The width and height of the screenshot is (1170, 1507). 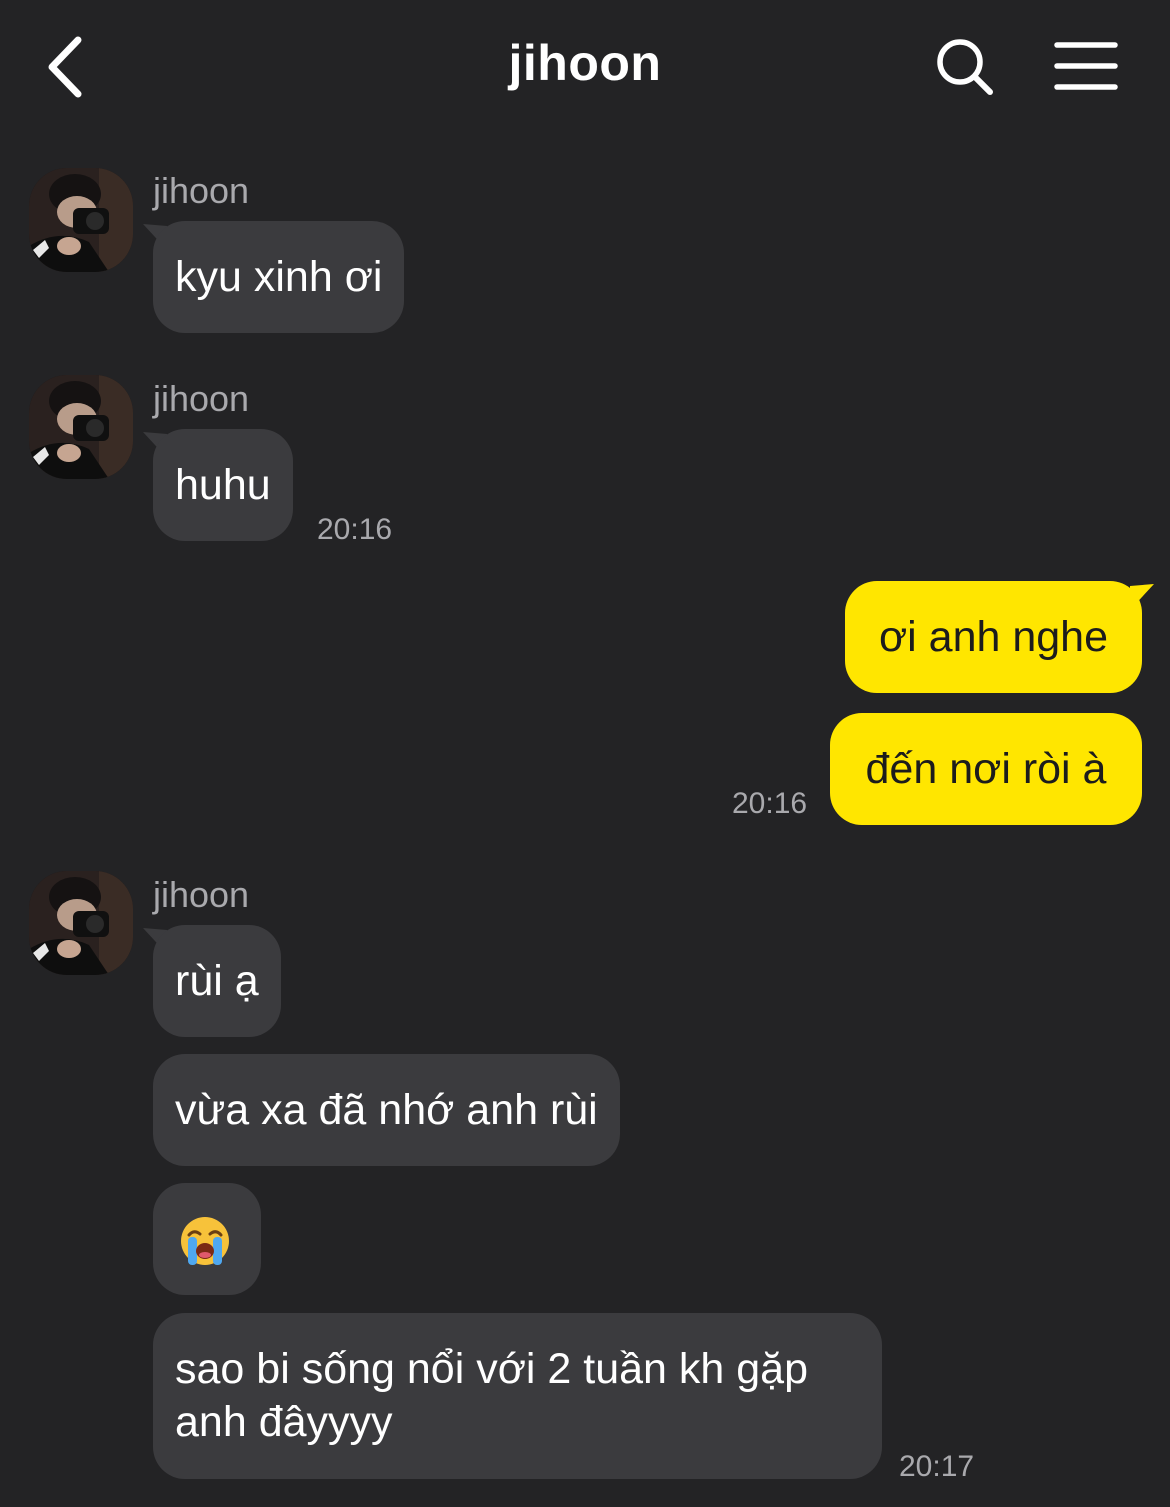 What do you see at coordinates (279, 277) in the screenshot?
I see `incoming-message-bubble: kyu xinh ơi` at bounding box center [279, 277].